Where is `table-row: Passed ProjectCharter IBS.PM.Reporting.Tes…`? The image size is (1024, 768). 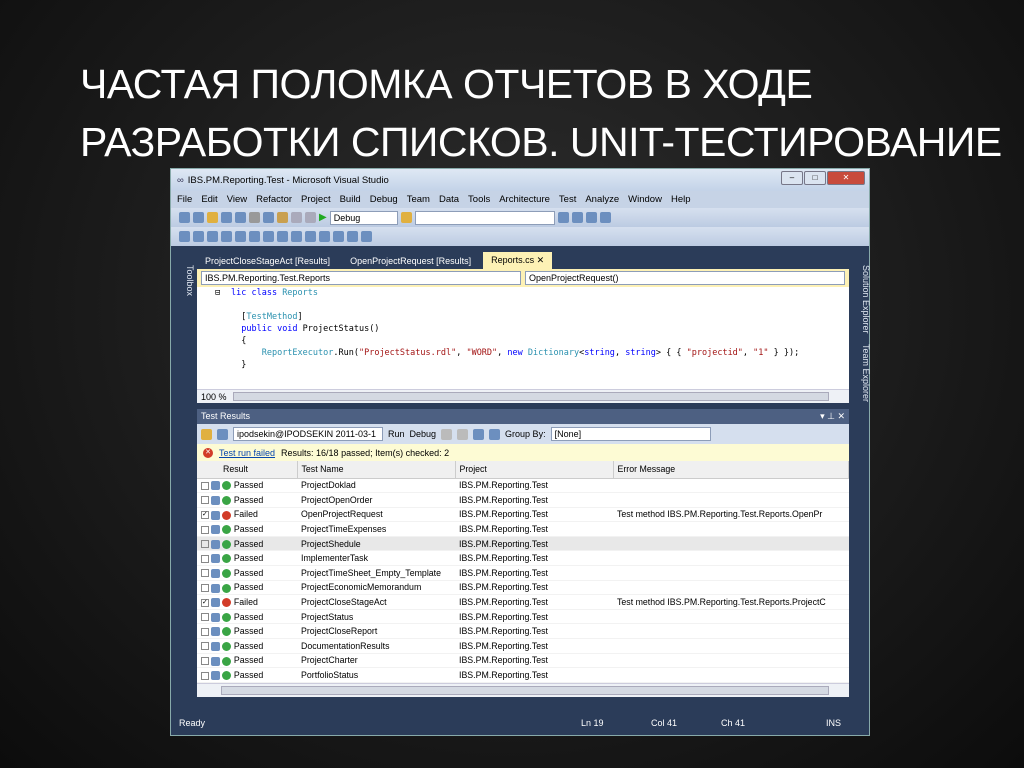
table-row: Passed ProjectCharter IBS.PM.Reporting.Tes… is located at coordinates (523, 661).